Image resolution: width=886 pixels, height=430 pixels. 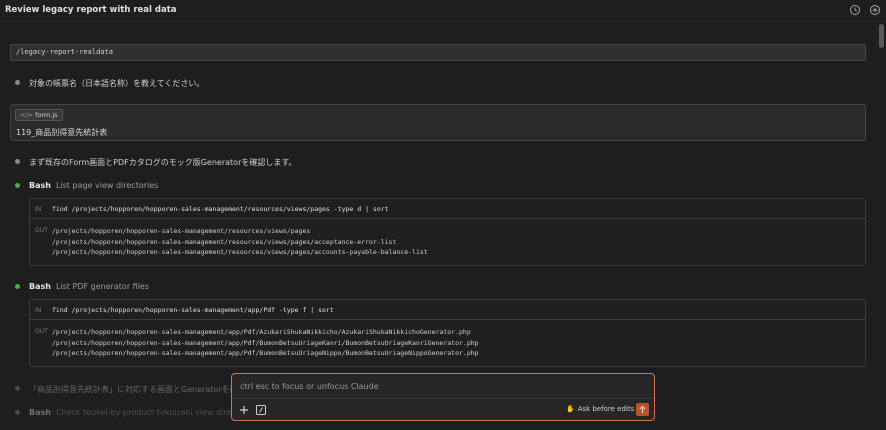 I want to click on tool-header: Bash List PDF generator files, so click(x=89, y=286).